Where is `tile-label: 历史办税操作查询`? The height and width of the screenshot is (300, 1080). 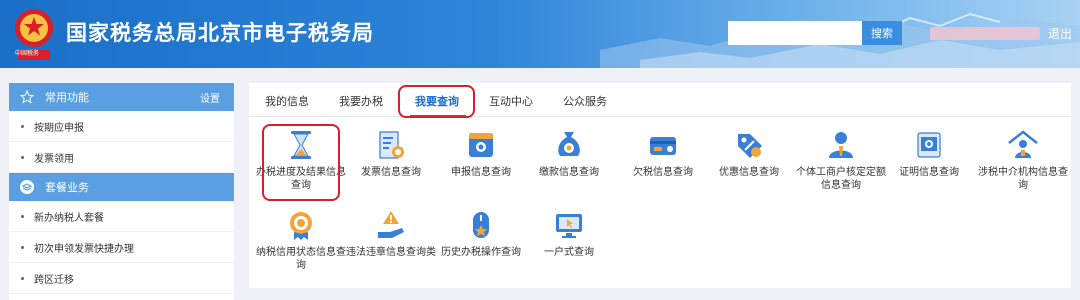 tile-label: 历史办税操作查询 is located at coordinates (481, 252).